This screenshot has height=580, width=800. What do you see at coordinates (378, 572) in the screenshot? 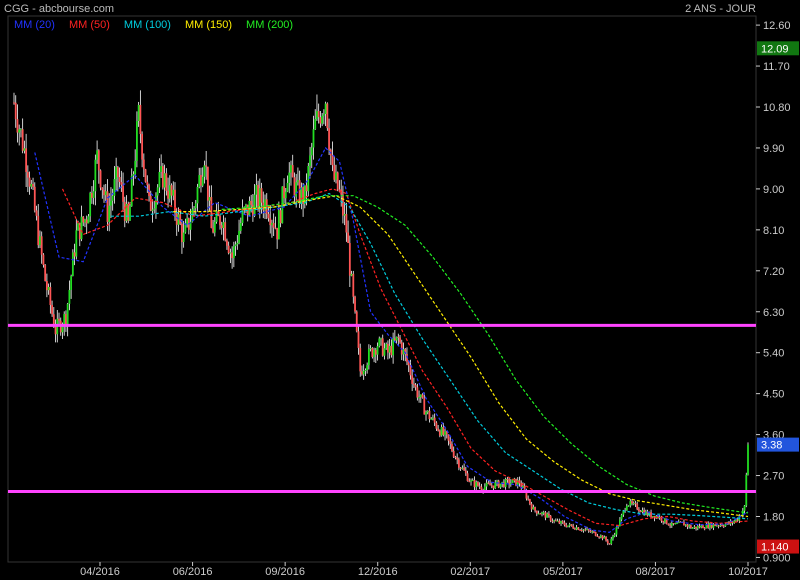
I see `x-tick-label: 12/2016` at bounding box center [378, 572].